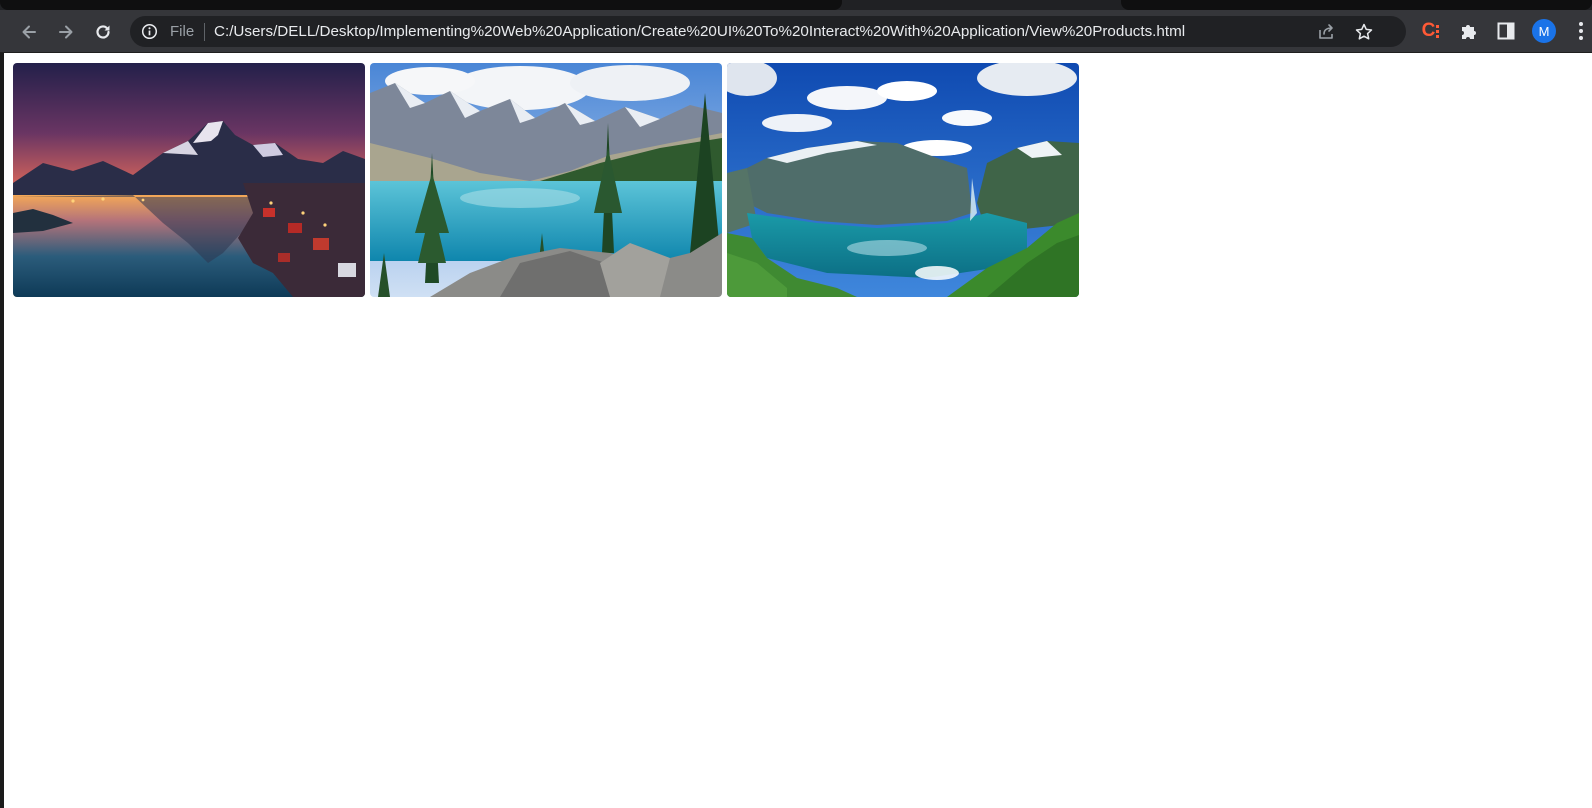 This screenshot has width=1592, height=808. What do you see at coordinates (1581, 31) in the screenshot?
I see `vertical-dots-icon` at bounding box center [1581, 31].